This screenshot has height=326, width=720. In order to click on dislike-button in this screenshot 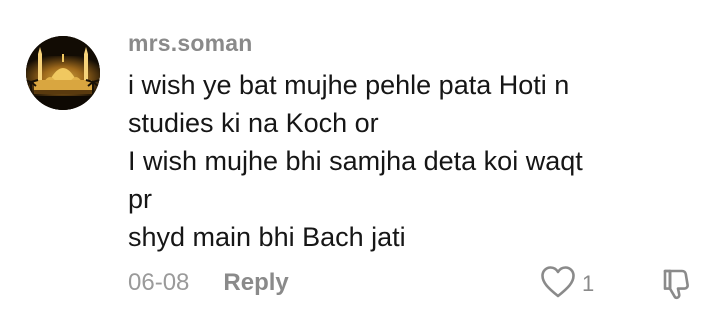, I will do `click(676, 284)`.